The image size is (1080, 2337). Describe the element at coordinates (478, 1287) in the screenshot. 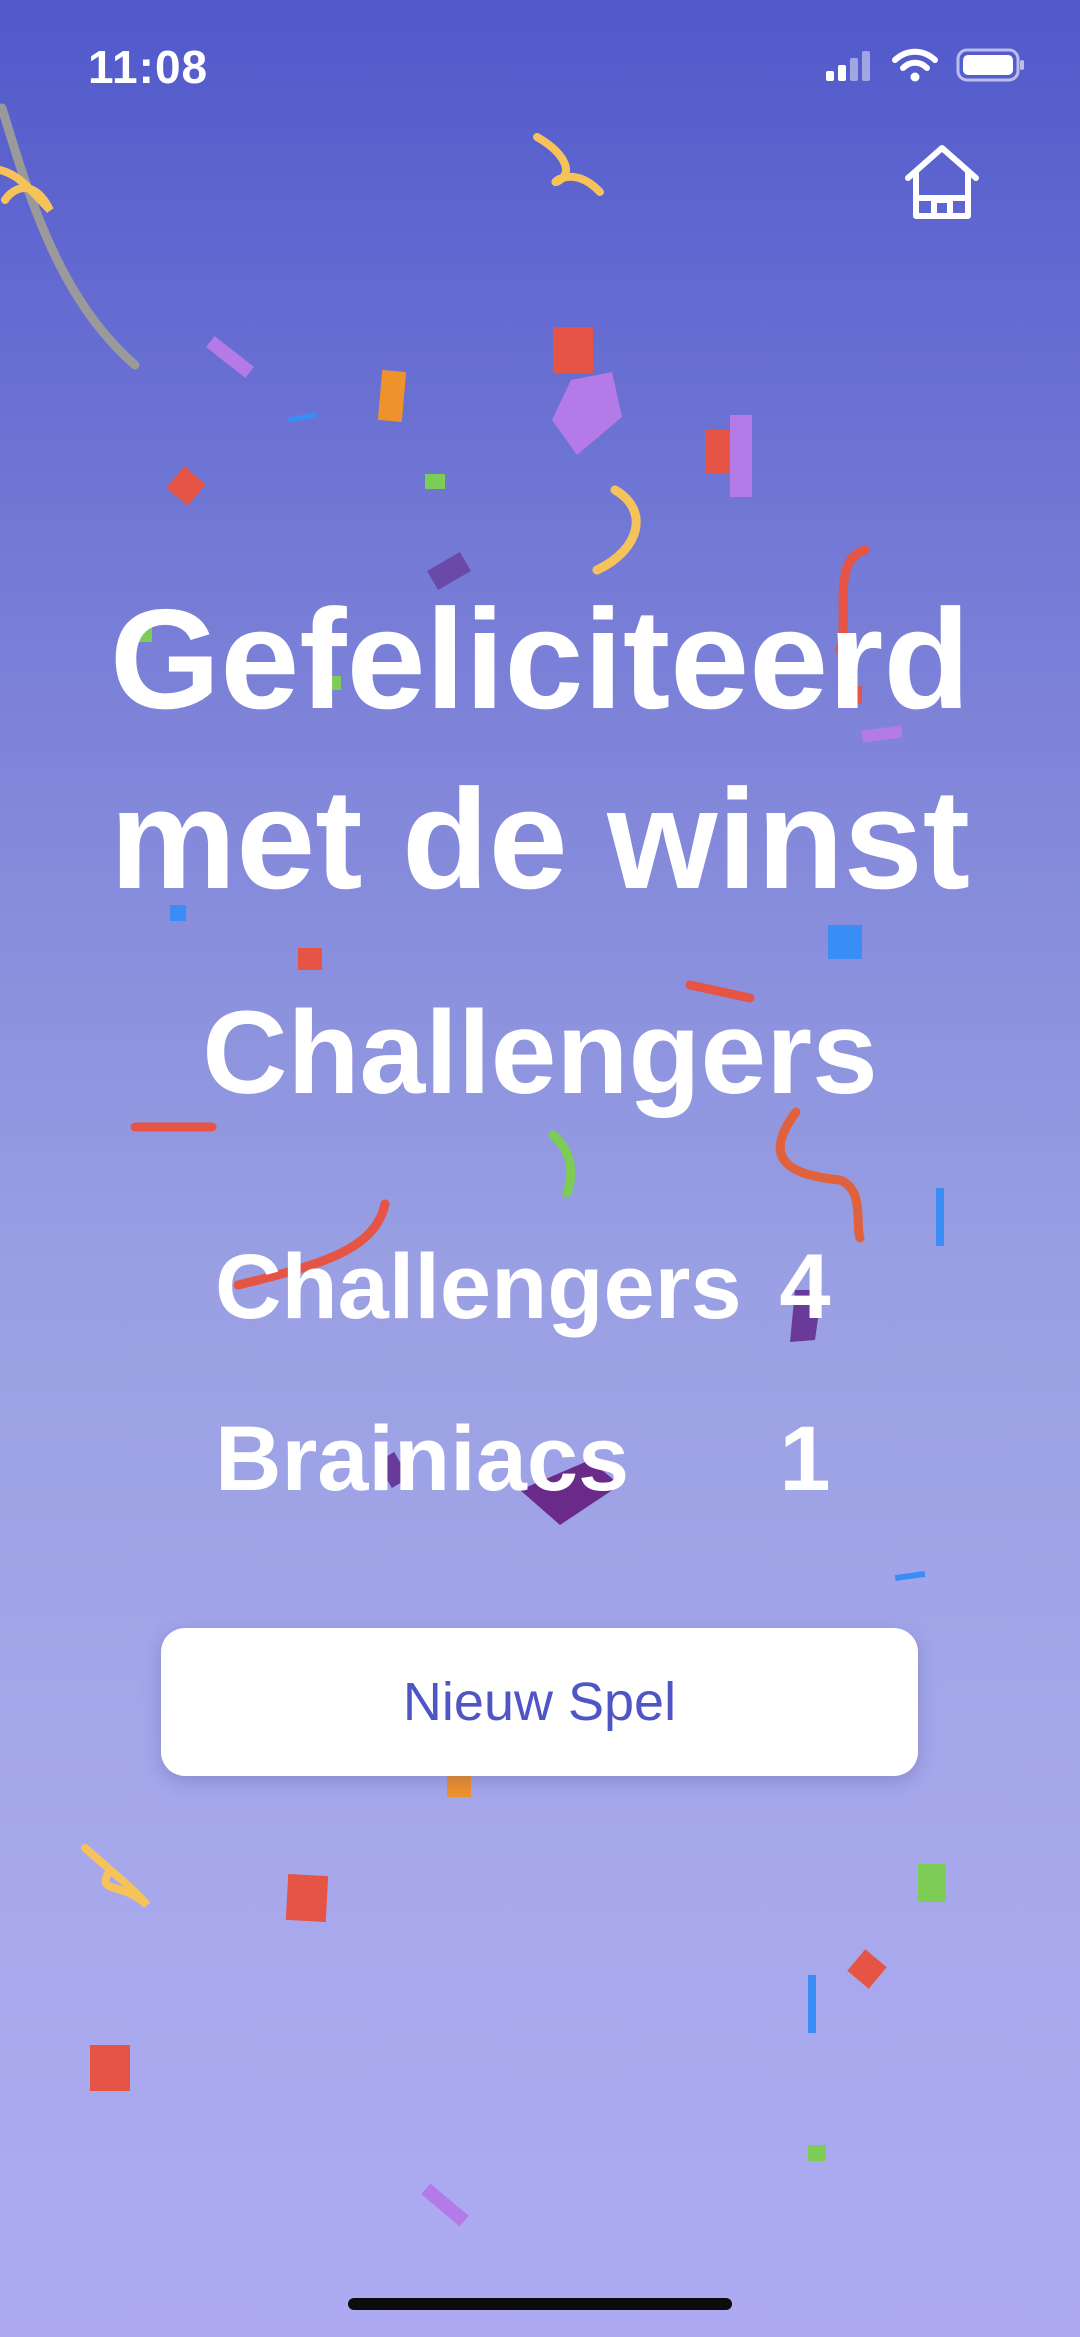

I see `score-team-name: Challengers` at that location.